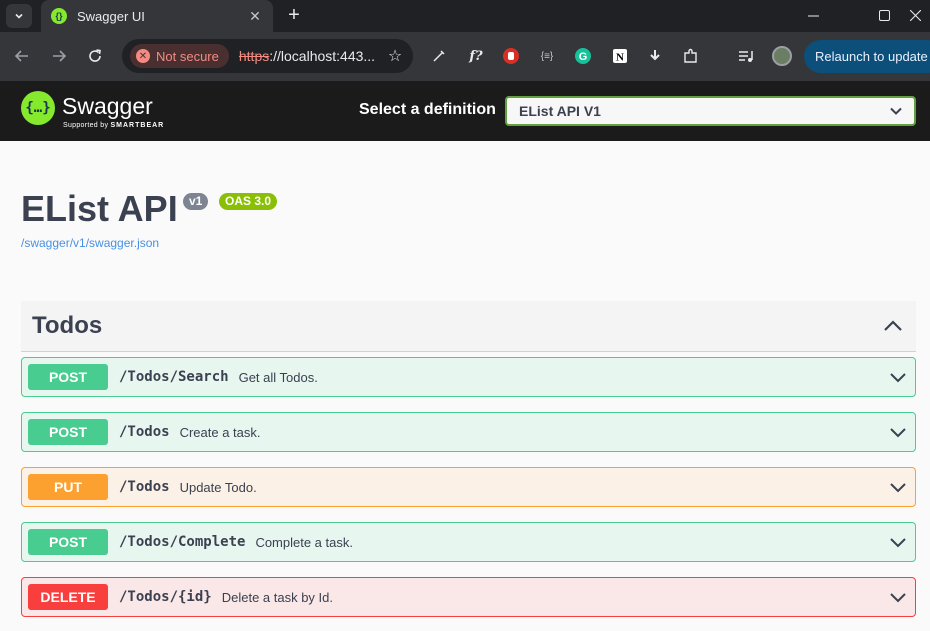 The width and height of the screenshot is (930, 631). Describe the element at coordinates (248, 201) in the screenshot. I see `oas-badge: OAS 3.0` at that location.